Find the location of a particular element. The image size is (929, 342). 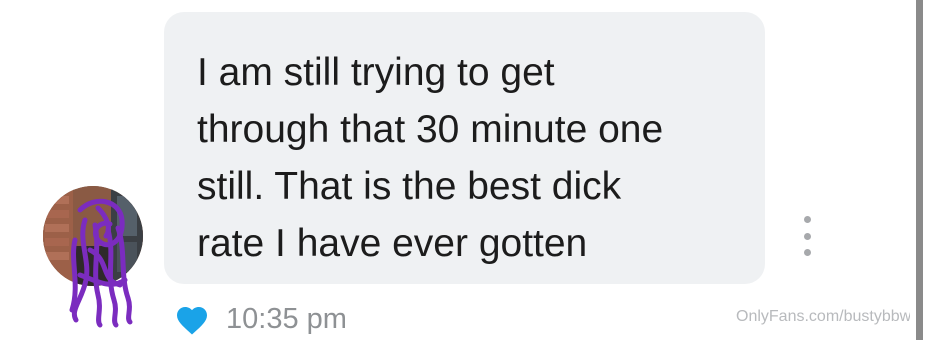

message-timestamp: 10:35 pm is located at coordinates (286, 318).